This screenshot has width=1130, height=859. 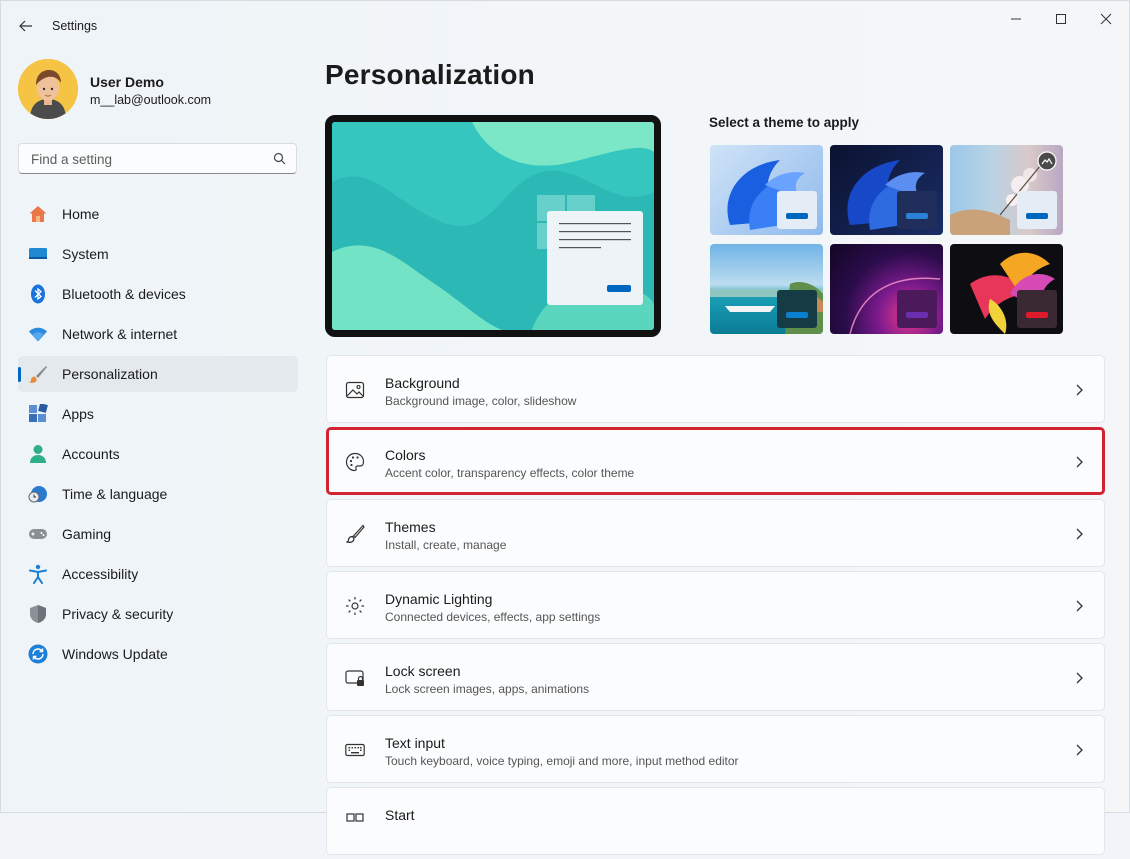 What do you see at coordinates (355, 606) in the screenshot?
I see `lighting-icon` at bounding box center [355, 606].